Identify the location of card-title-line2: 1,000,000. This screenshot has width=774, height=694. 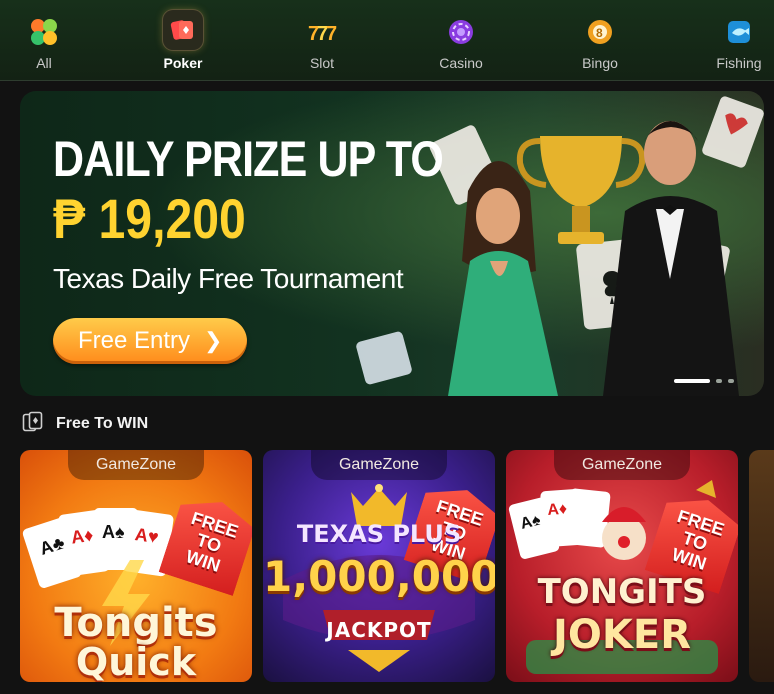
(379, 576).